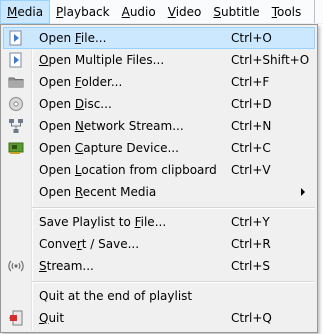  I want to click on menu-media: Media, so click(25, 12).